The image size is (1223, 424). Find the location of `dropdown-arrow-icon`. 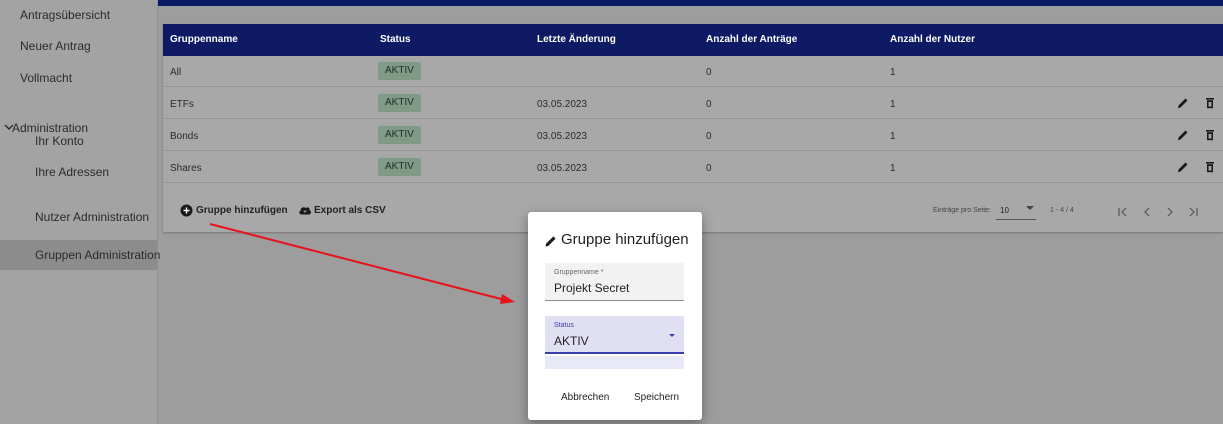

dropdown-arrow-icon is located at coordinates (672, 335).